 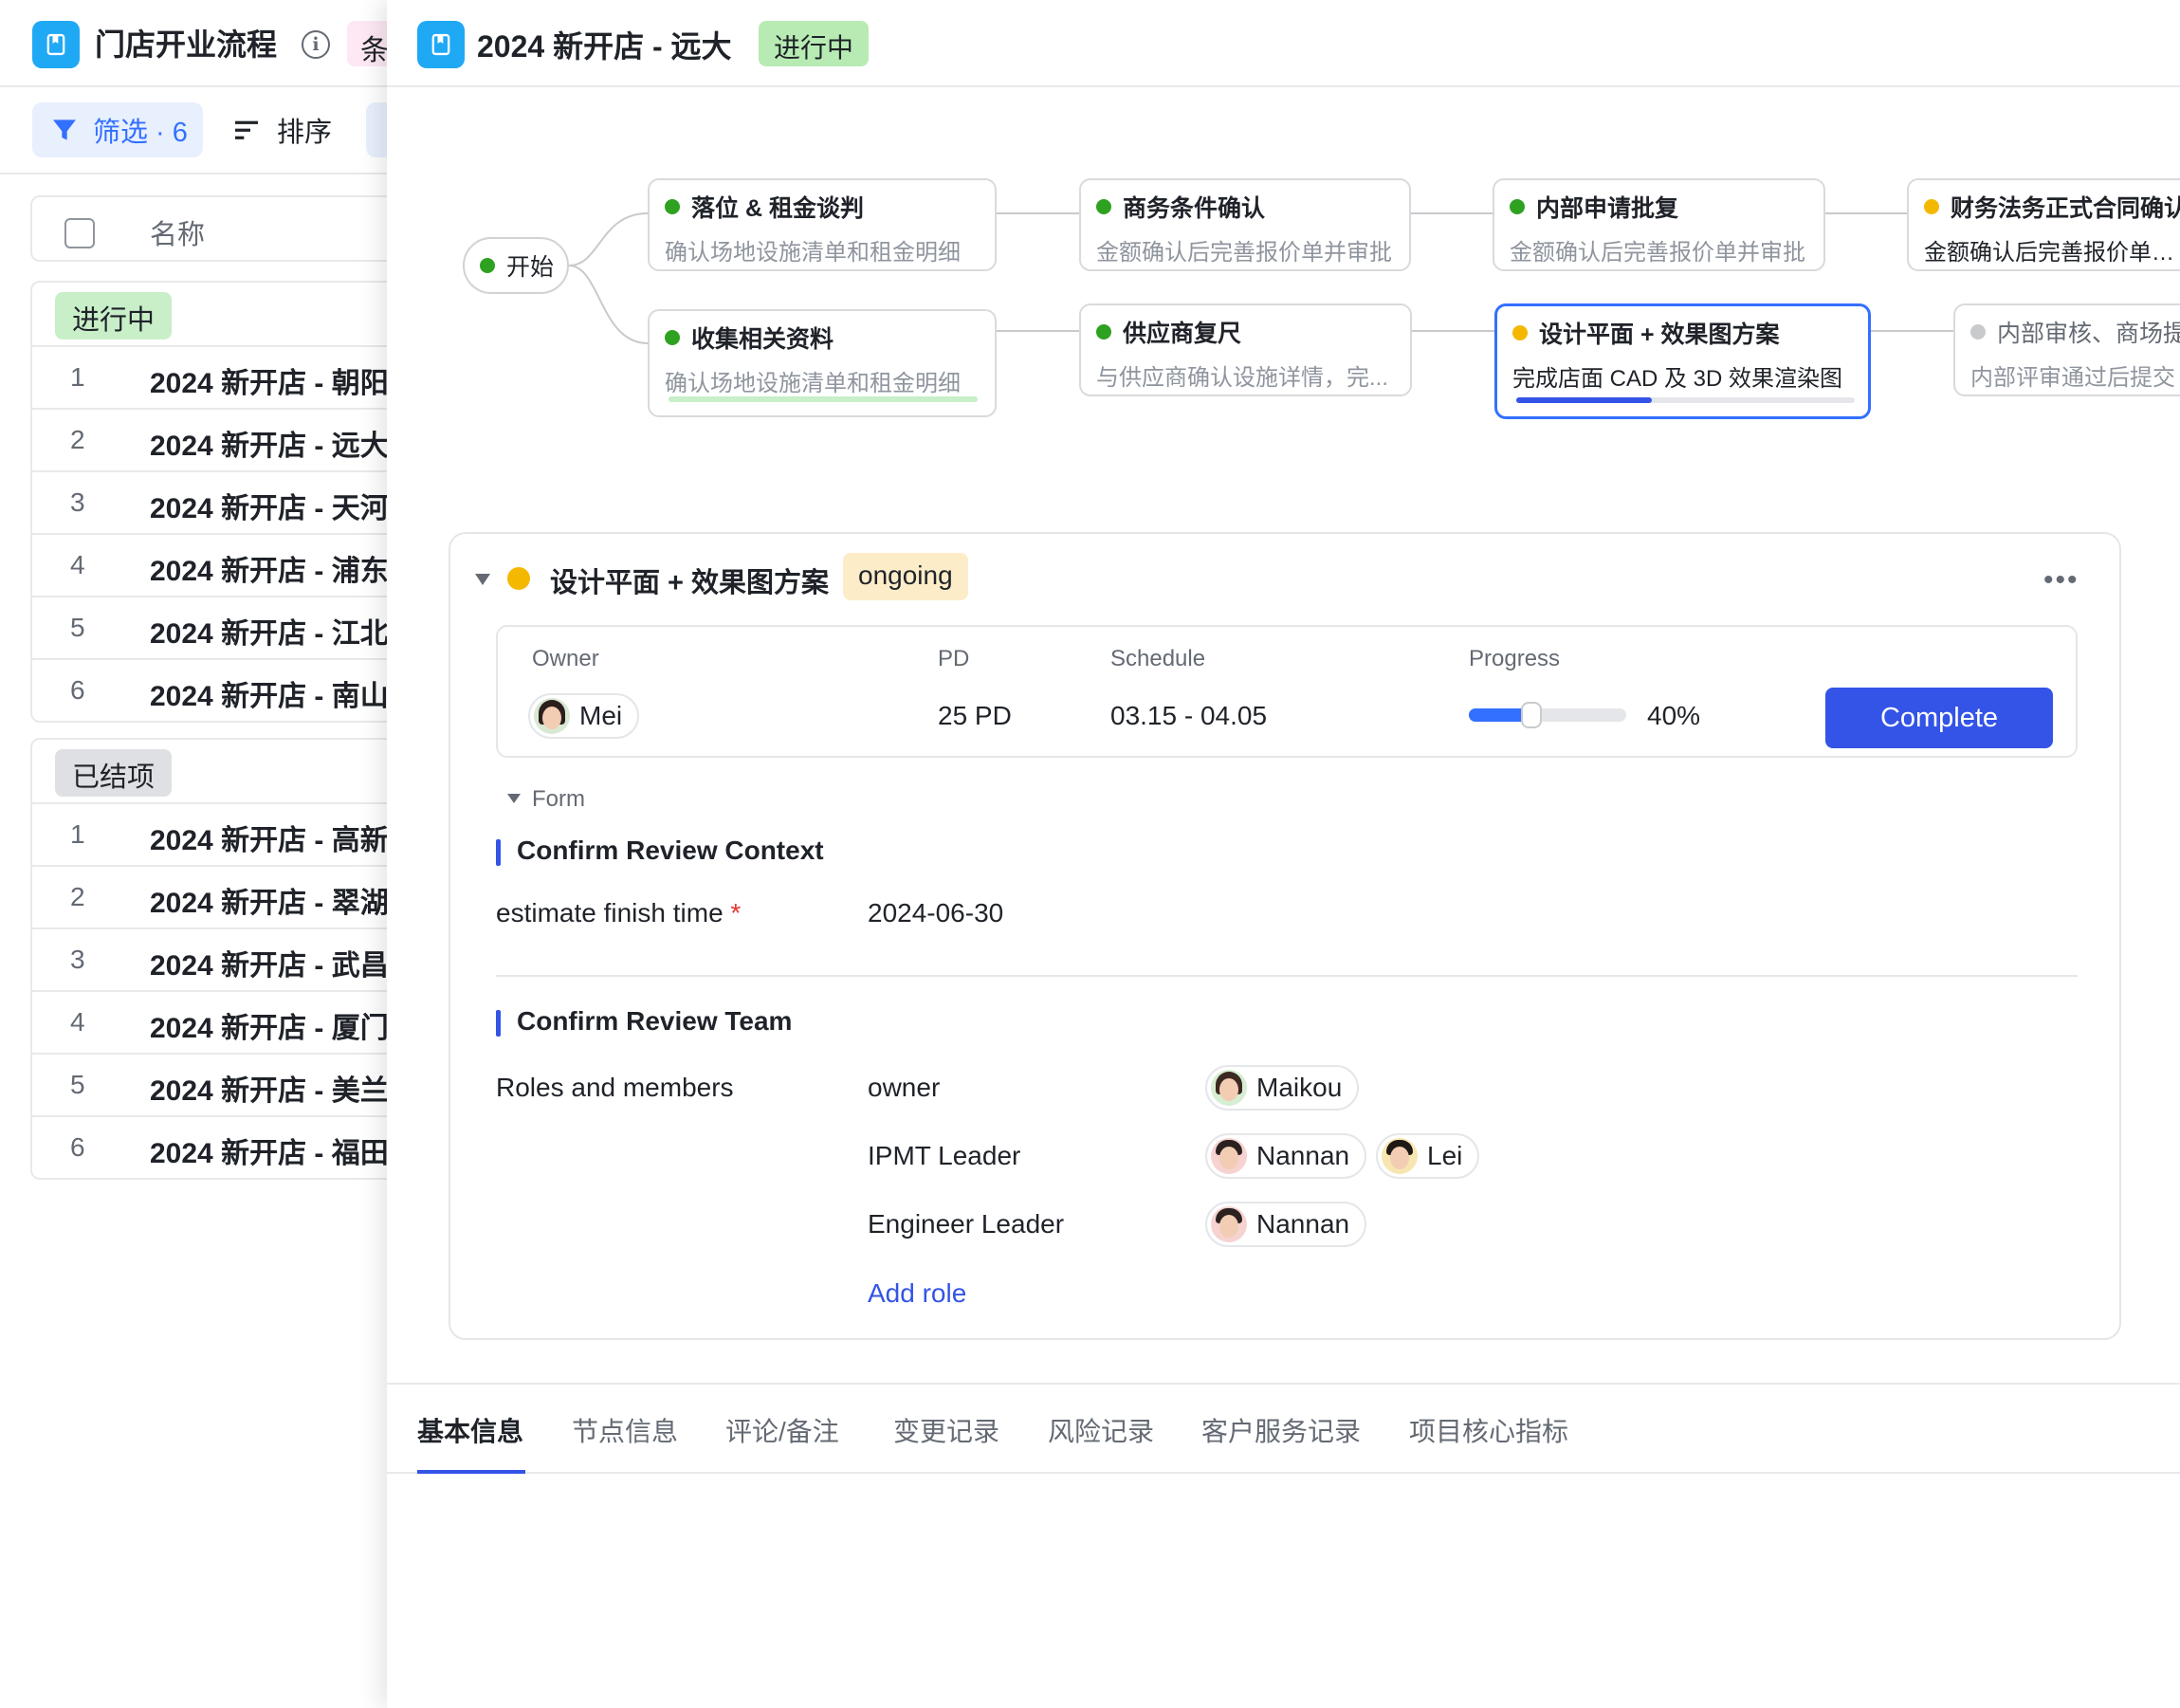 I want to click on sort-button: 排序, so click(x=281, y=129).